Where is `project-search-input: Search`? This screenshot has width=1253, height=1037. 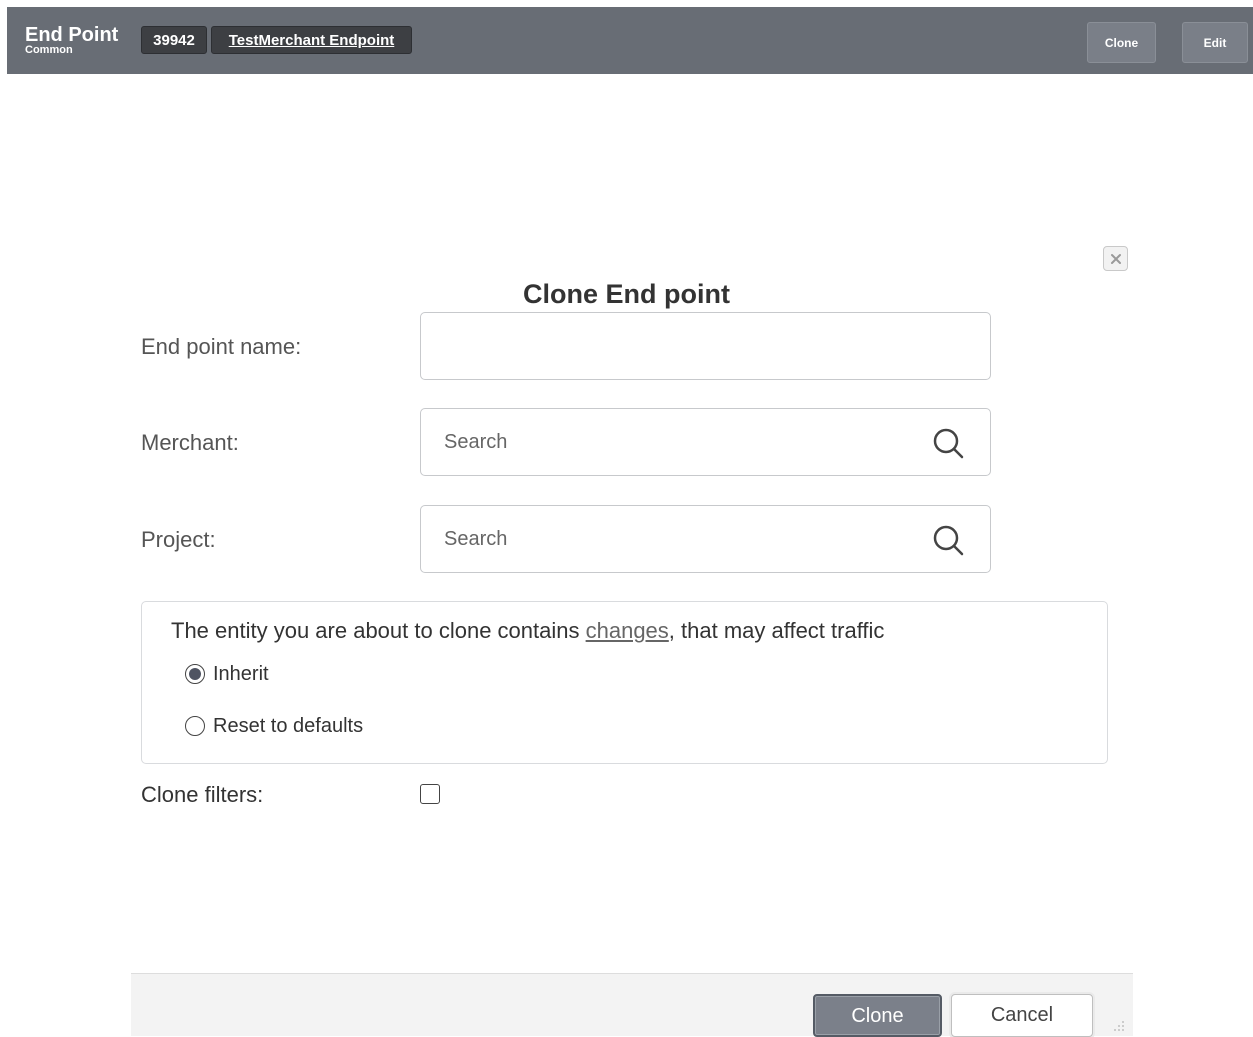
project-search-input: Search is located at coordinates (705, 539).